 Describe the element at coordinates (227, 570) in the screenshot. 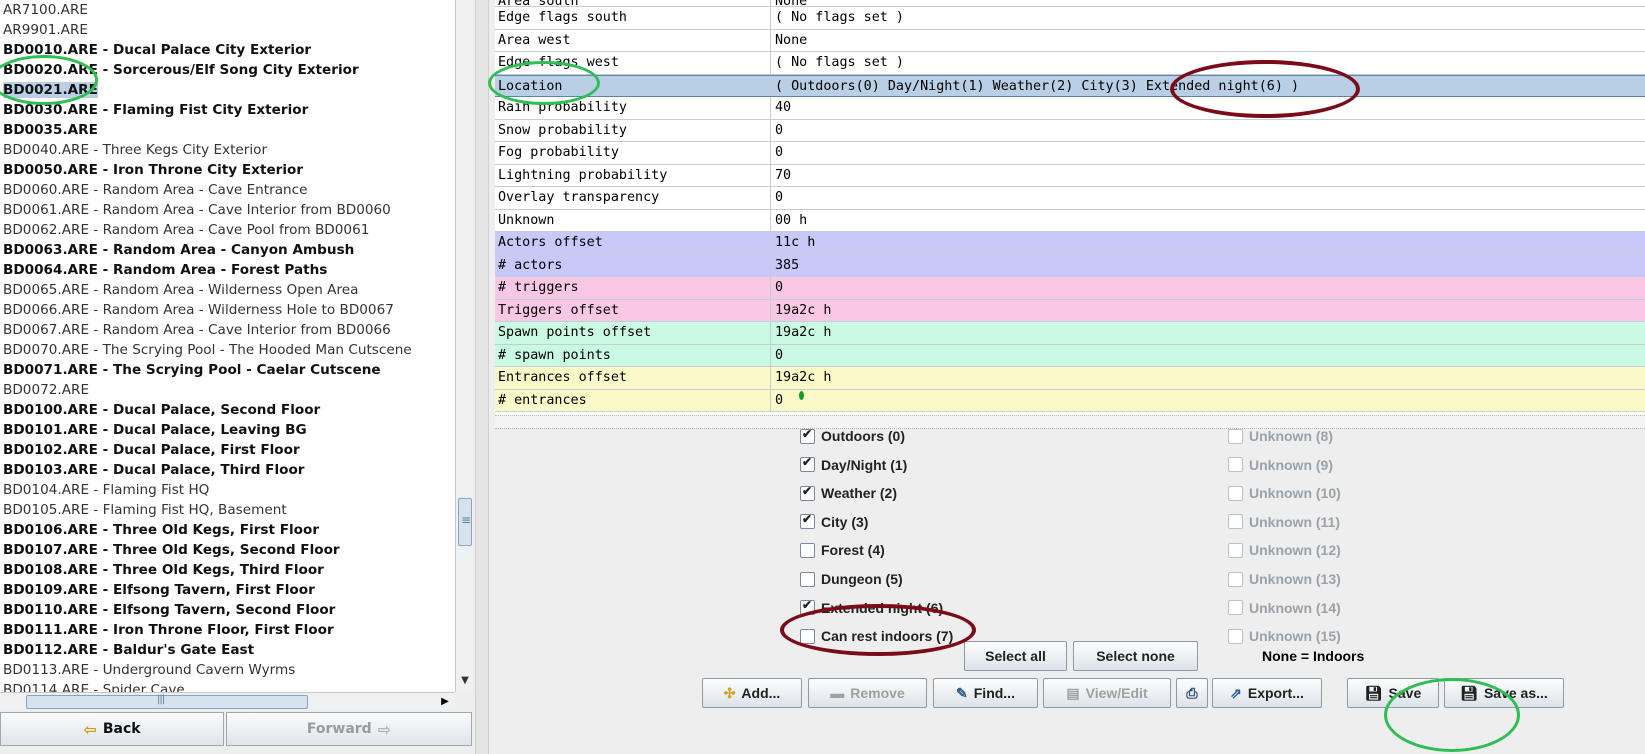

I see `file-list-item: BD0108.ARE - Three Old Kegs, Third Floor` at that location.